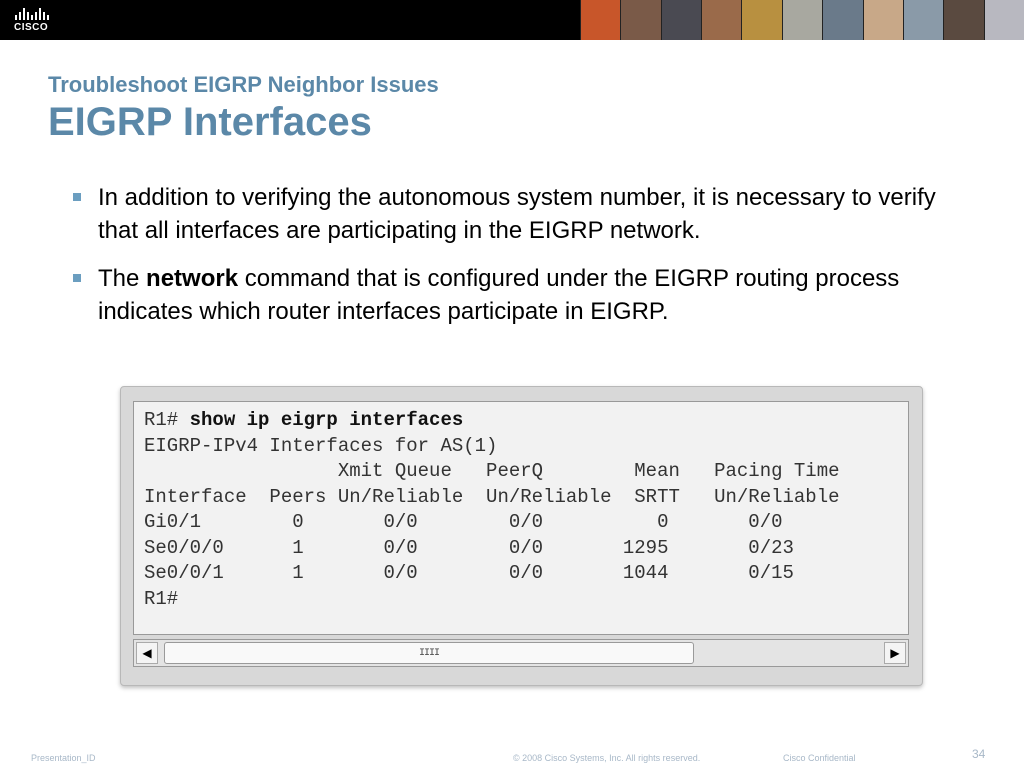  What do you see at coordinates (463, 522) in the screenshot?
I see `terminal-line: Gi0/1 0 0/0 0/0 0 0/0` at bounding box center [463, 522].